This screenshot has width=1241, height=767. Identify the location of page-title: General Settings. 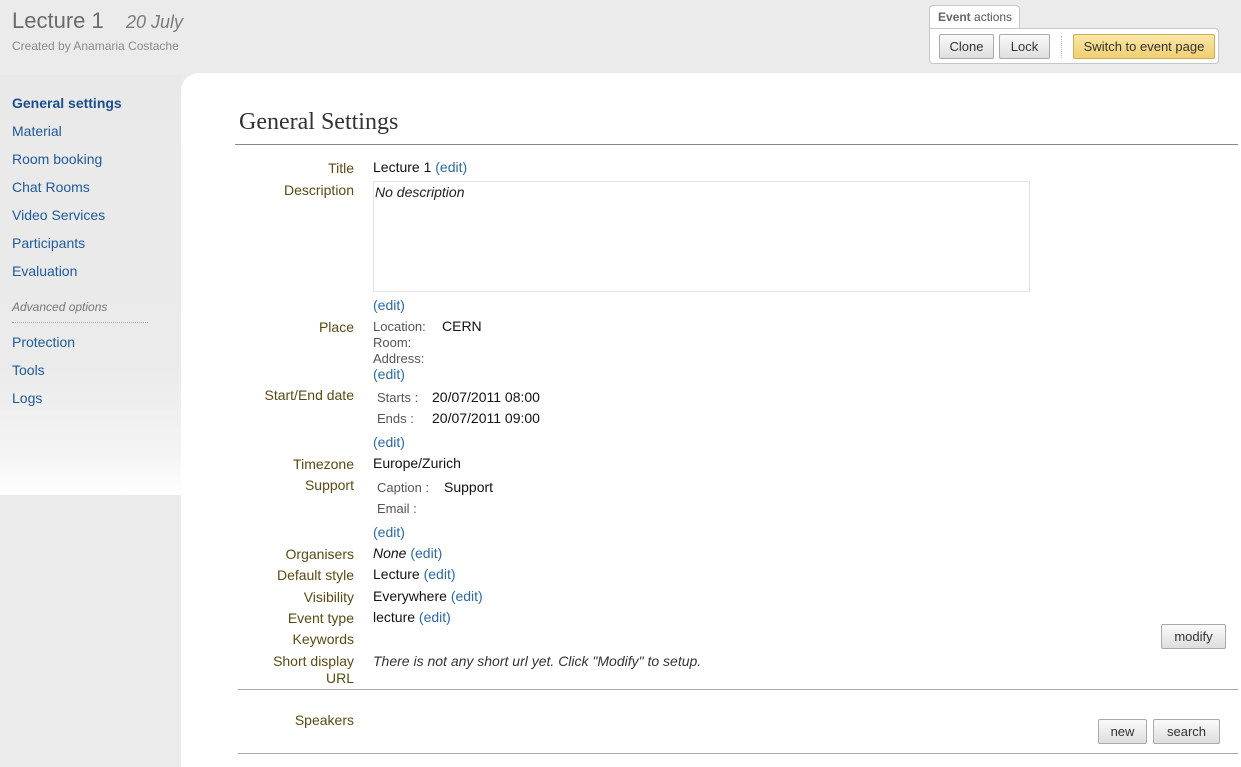
(319, 122).